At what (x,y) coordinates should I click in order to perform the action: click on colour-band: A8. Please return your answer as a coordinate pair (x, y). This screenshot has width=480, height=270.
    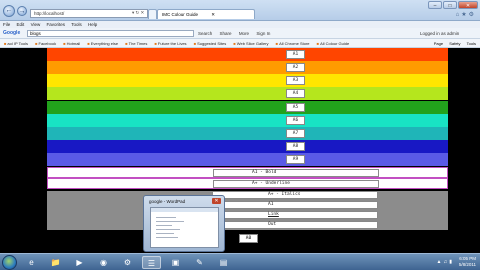
    Looking at the image, I should click on (247, 146).